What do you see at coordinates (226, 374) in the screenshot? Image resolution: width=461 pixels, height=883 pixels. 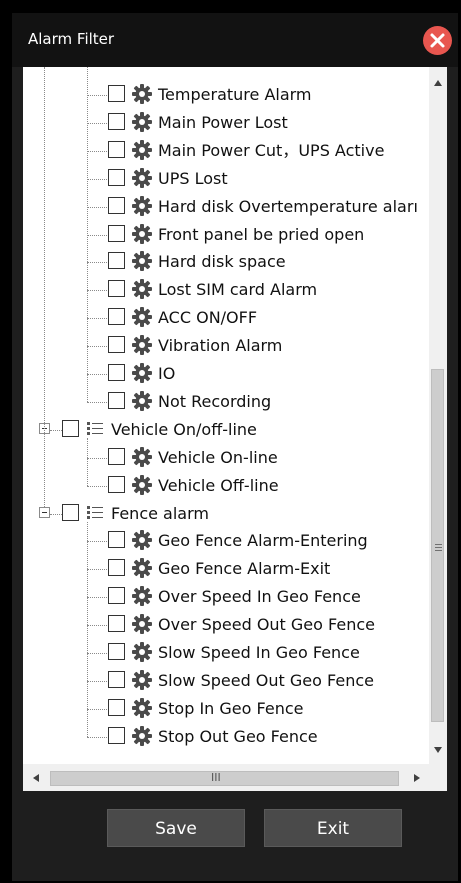 I see `tree-item-row: IO` at bounding box center [226, 374].